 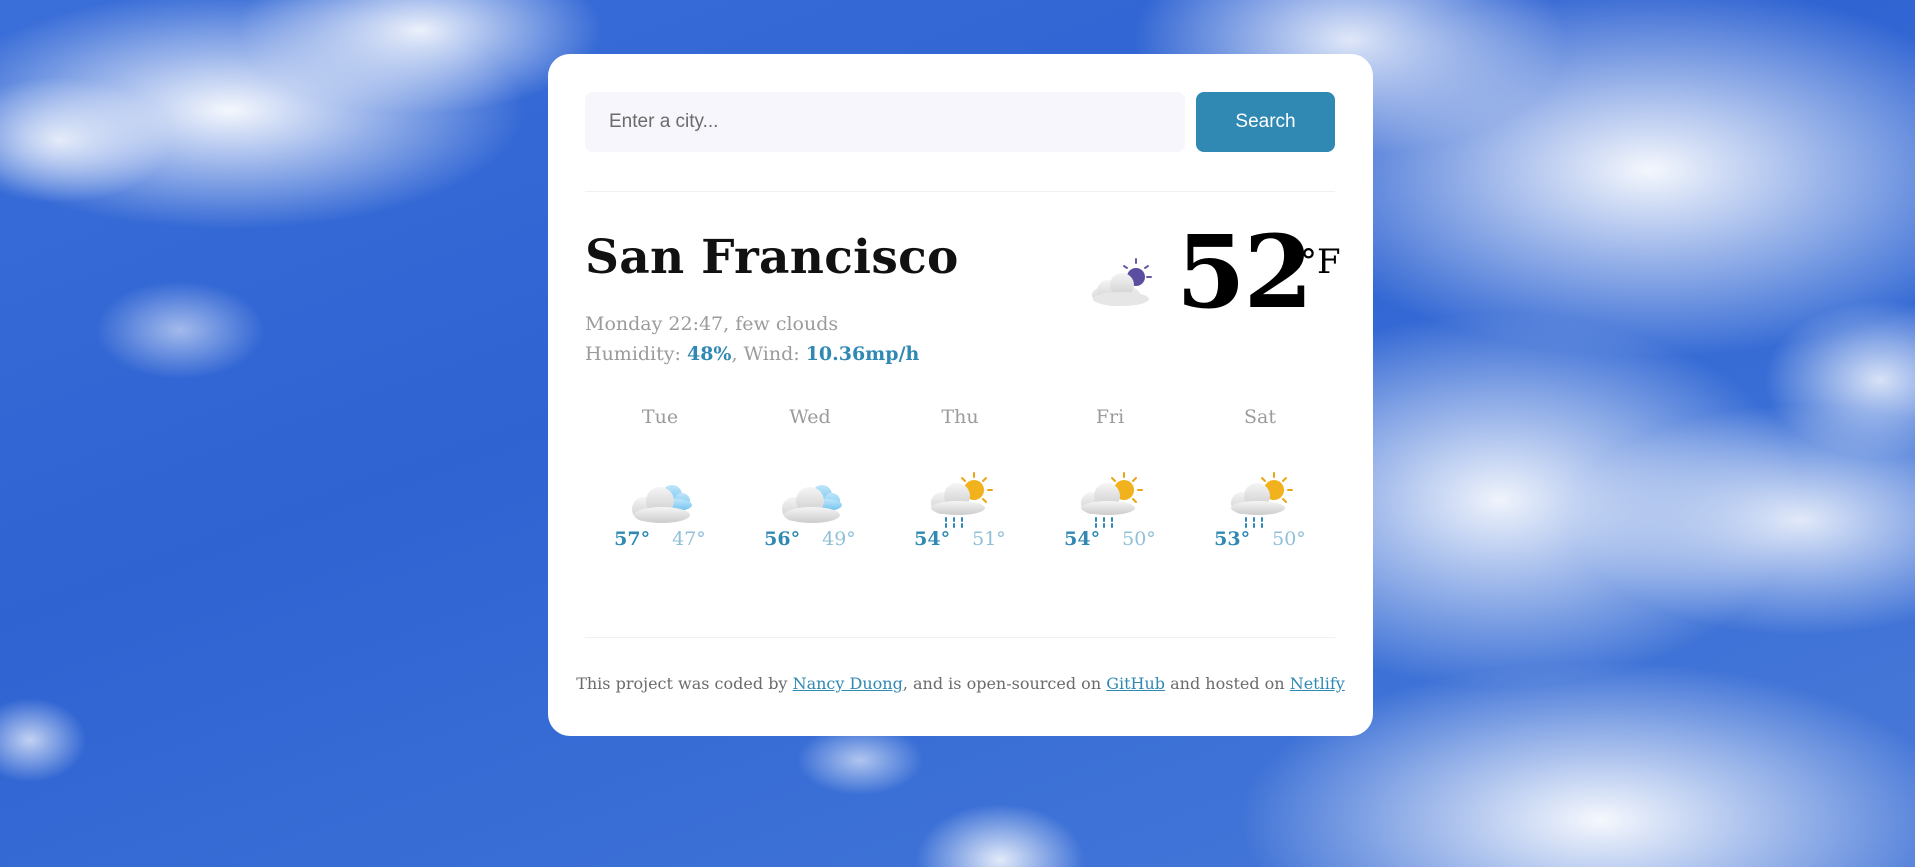 What do you see at coordinates (1317, 683) in the screenshot?
I see `netlify-link: Netlify` at bounding box center [1317, 683].